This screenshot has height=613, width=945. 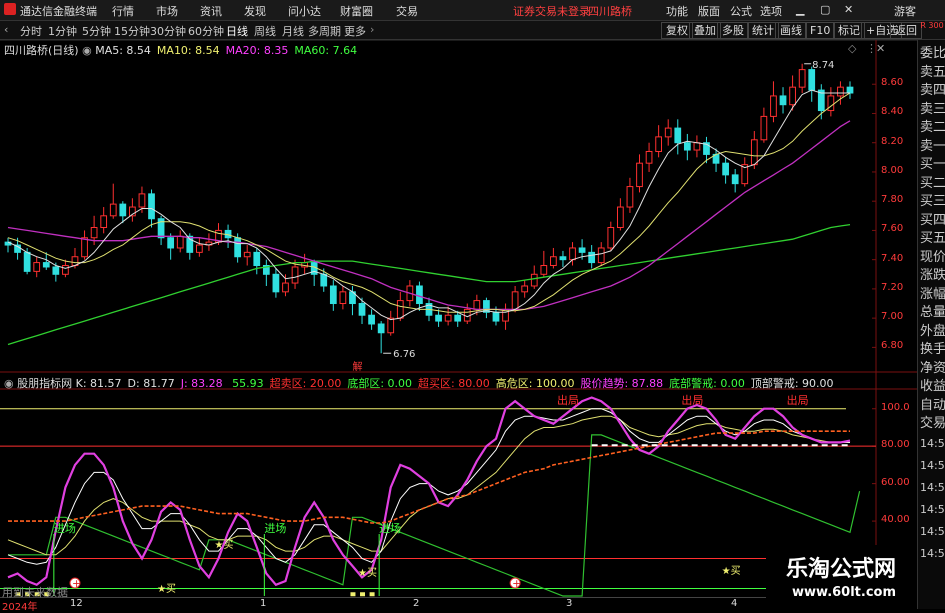 I want to click on price-tick-label: 7.40, so click(x=892, y=258).